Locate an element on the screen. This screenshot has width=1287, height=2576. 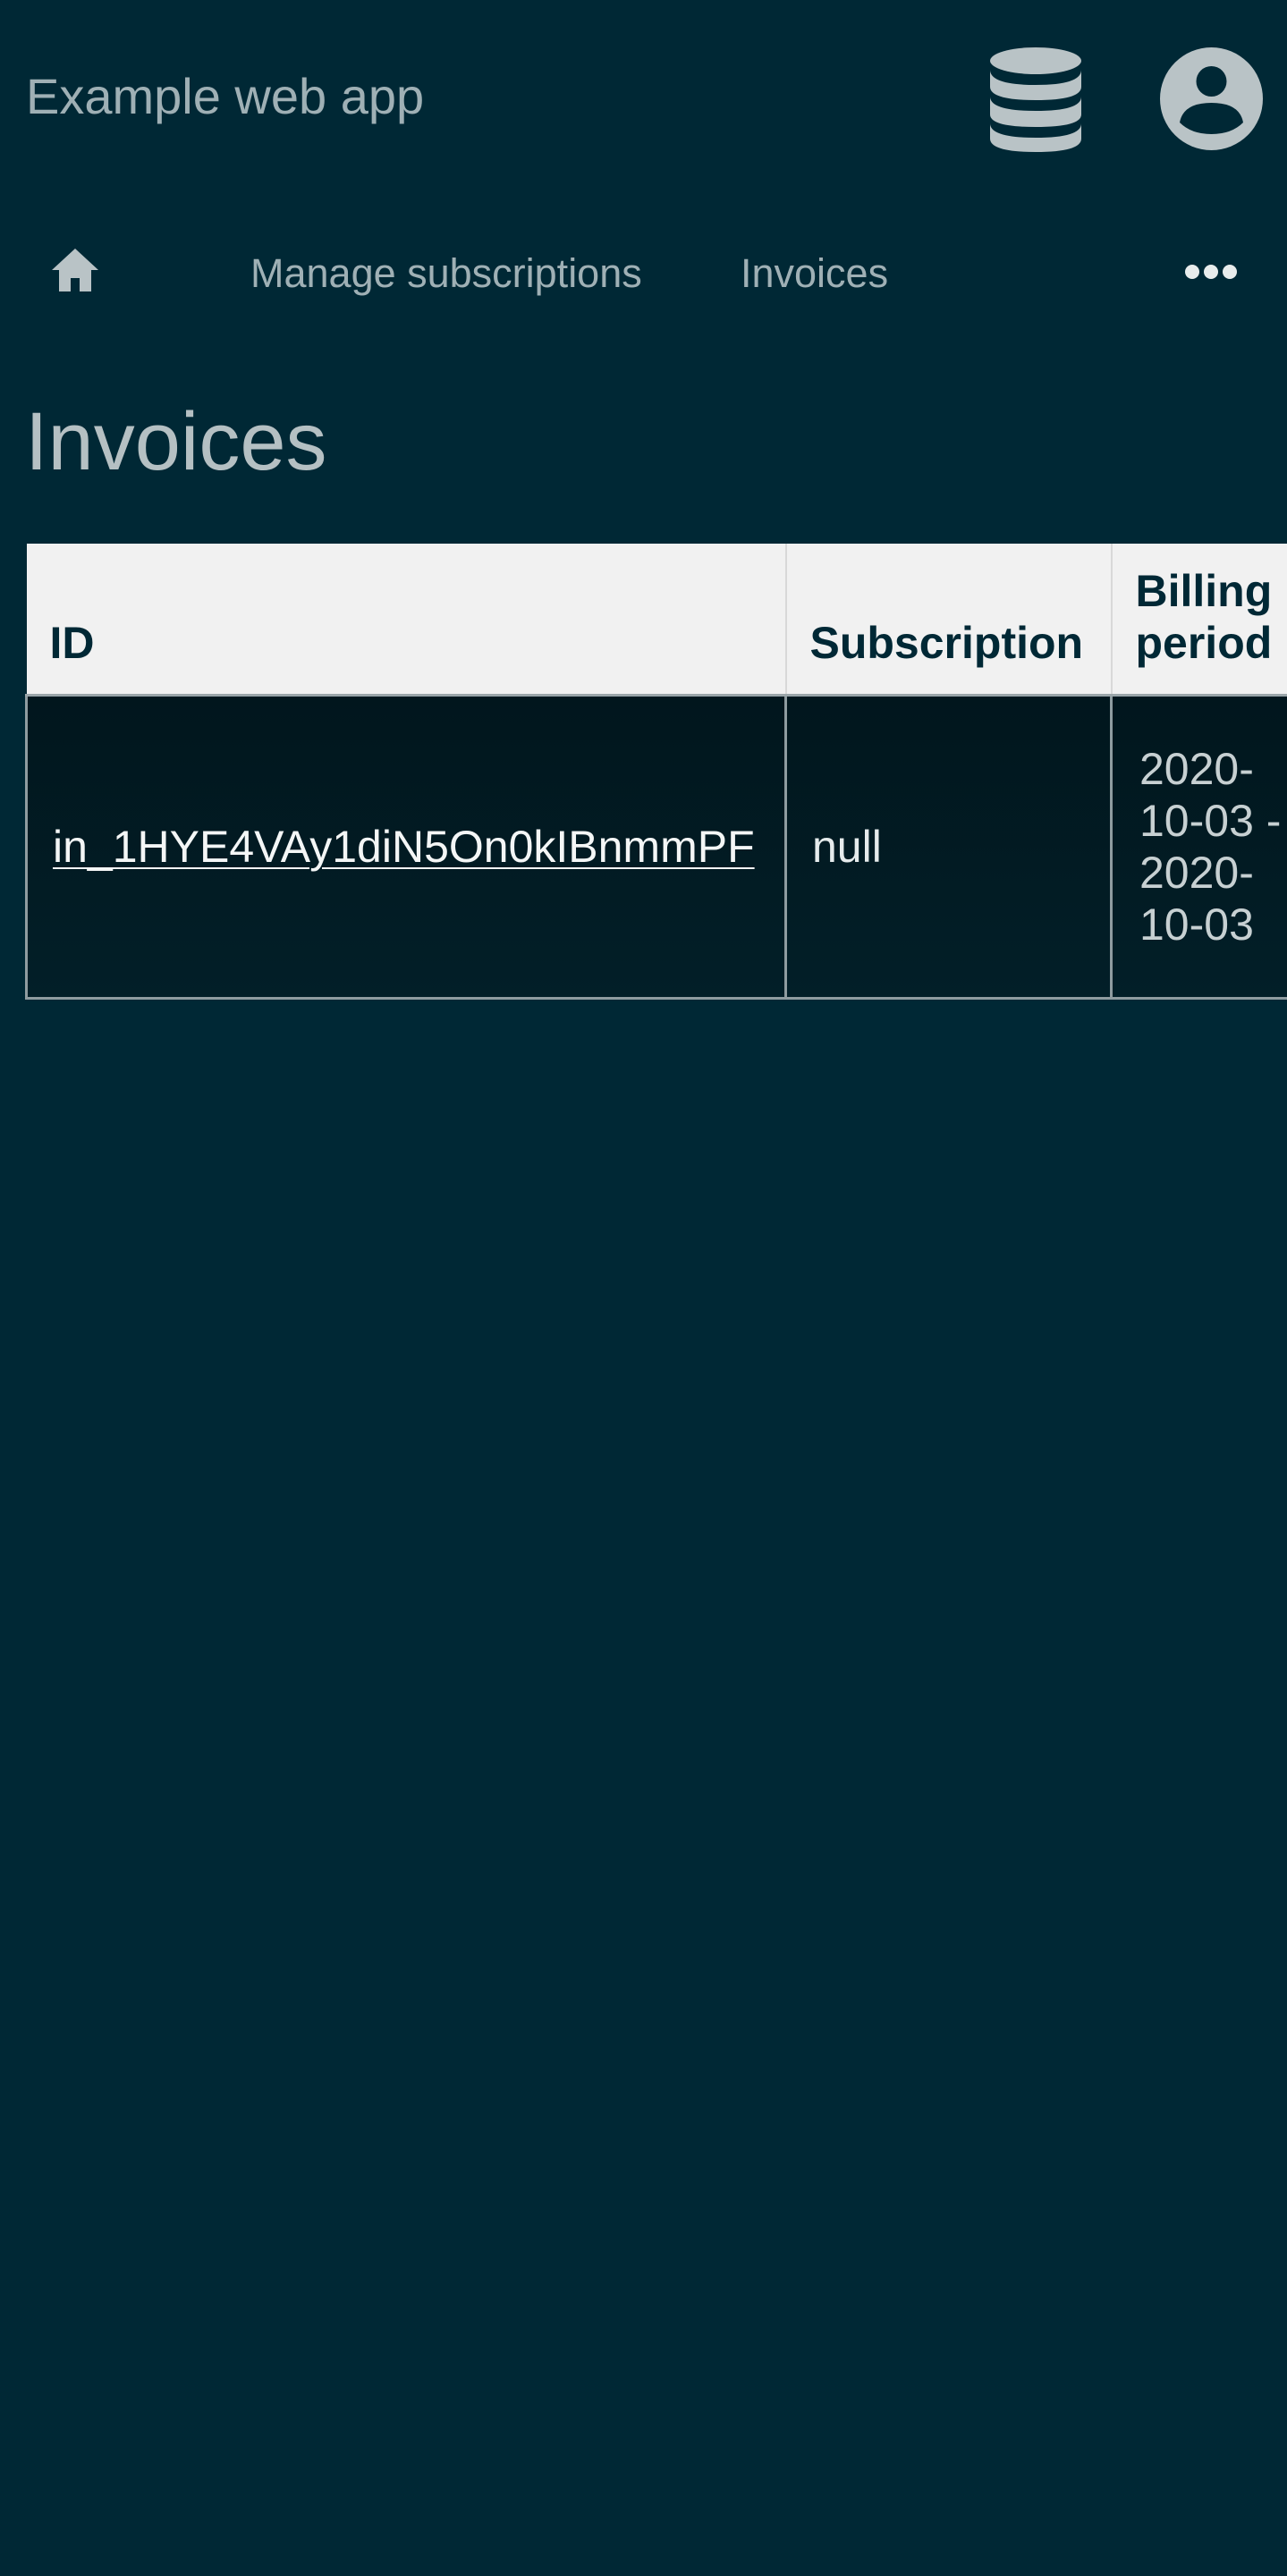
column-header-billing-period: Billing period is located at coordinates (1199, 620).